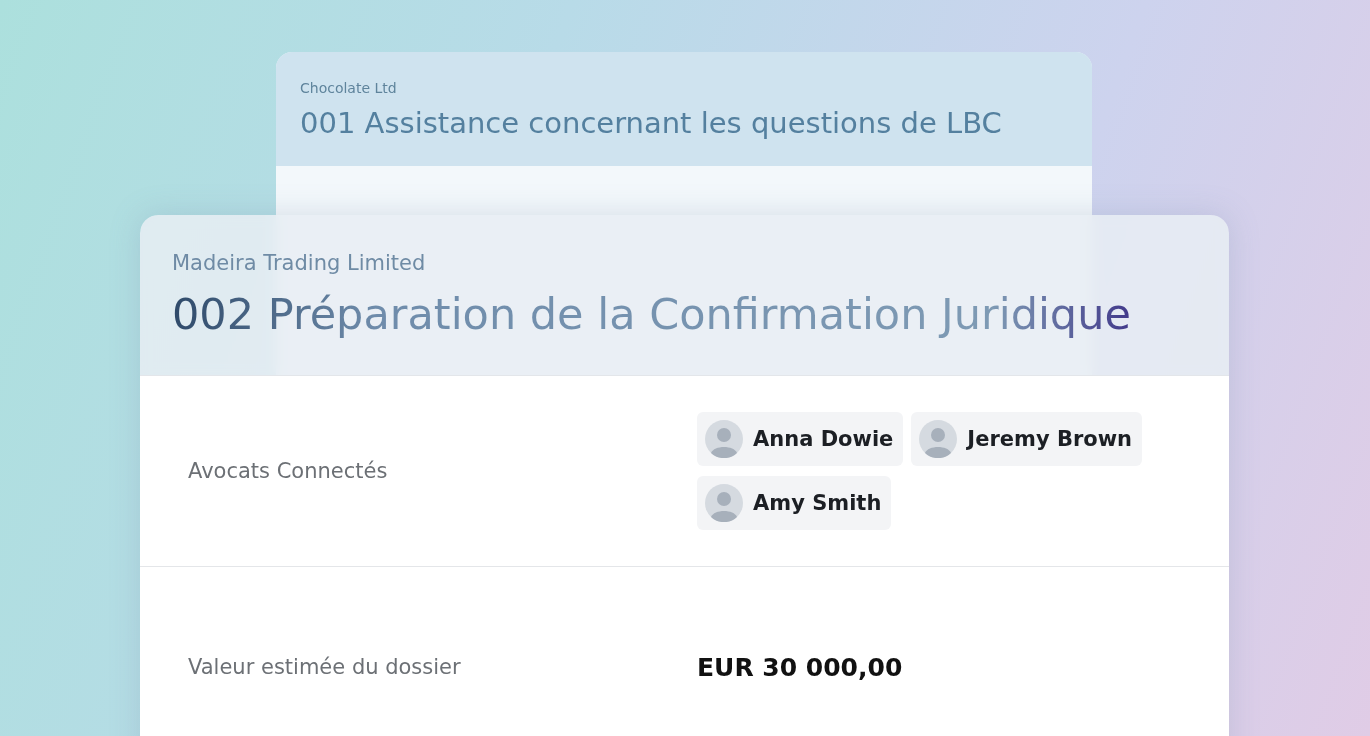 The height and width of the screenshot is (736, 1370). I want to click on lawyer-chip: Amy Smith, so click(794, 503).